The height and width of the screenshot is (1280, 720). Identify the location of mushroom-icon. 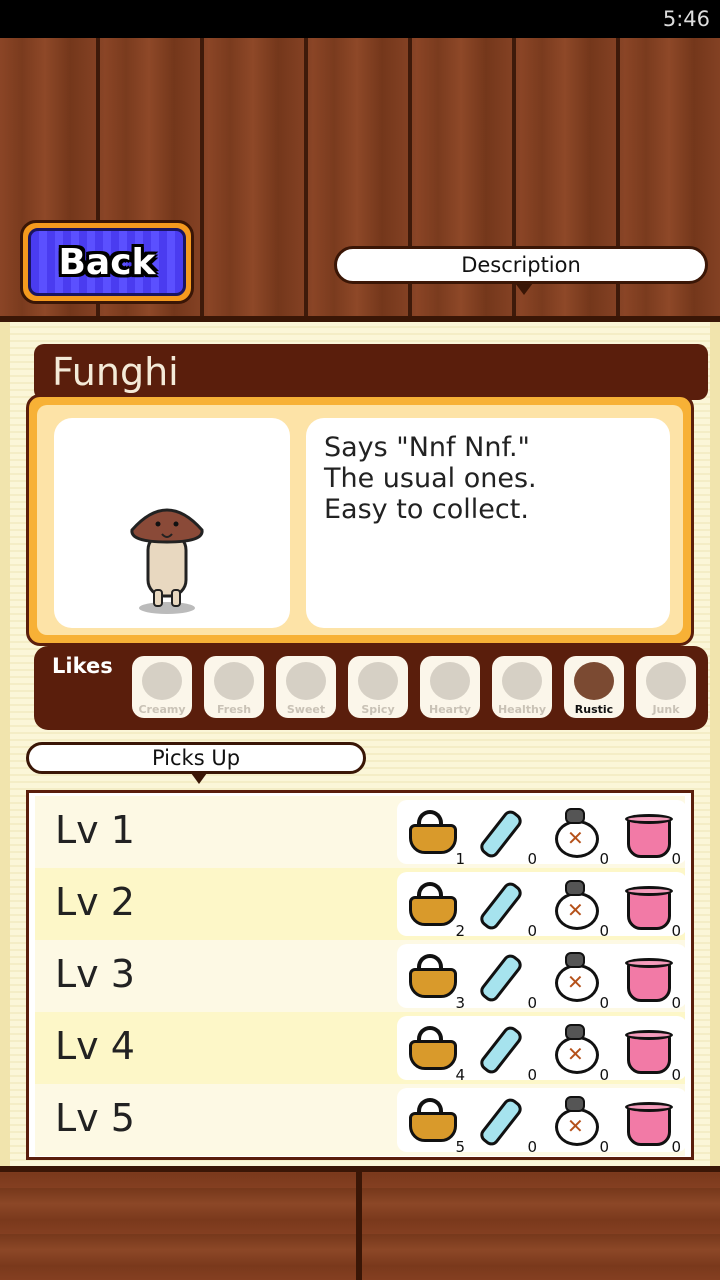
(167, 561).